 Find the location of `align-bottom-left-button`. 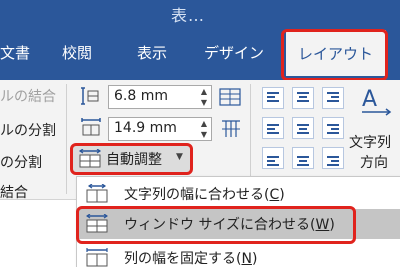

align-bottom-left-button is located at coordinates (273, 158).